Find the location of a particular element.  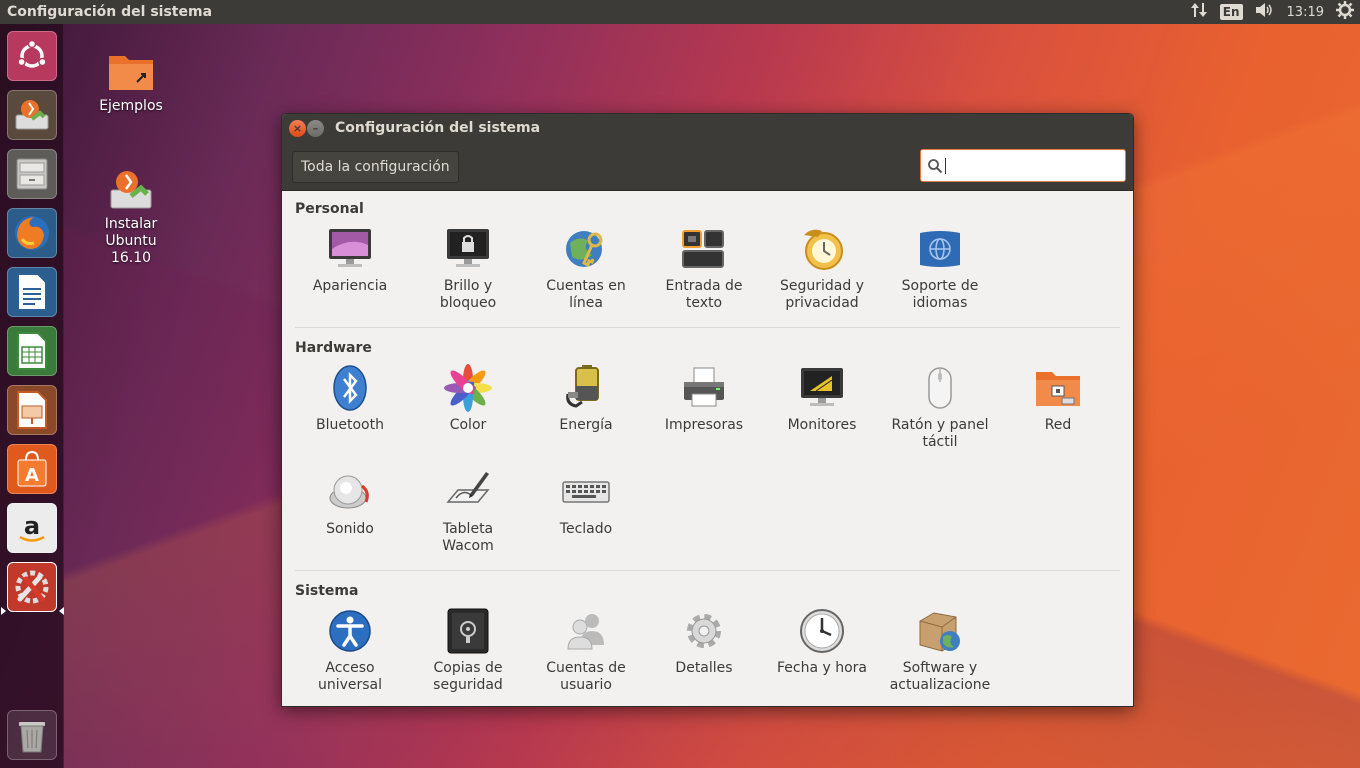

item-copias-seguridad: Copias de seguridad is located at coordinates (468, 650).